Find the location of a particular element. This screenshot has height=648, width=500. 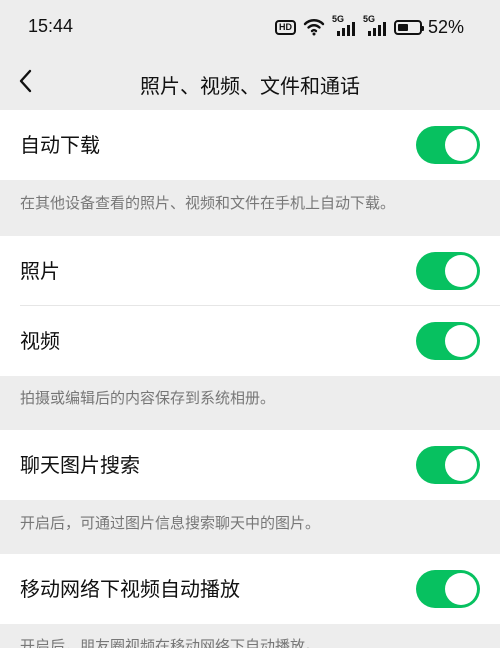

hd-icon: HD is located at coordinates (285, 27).